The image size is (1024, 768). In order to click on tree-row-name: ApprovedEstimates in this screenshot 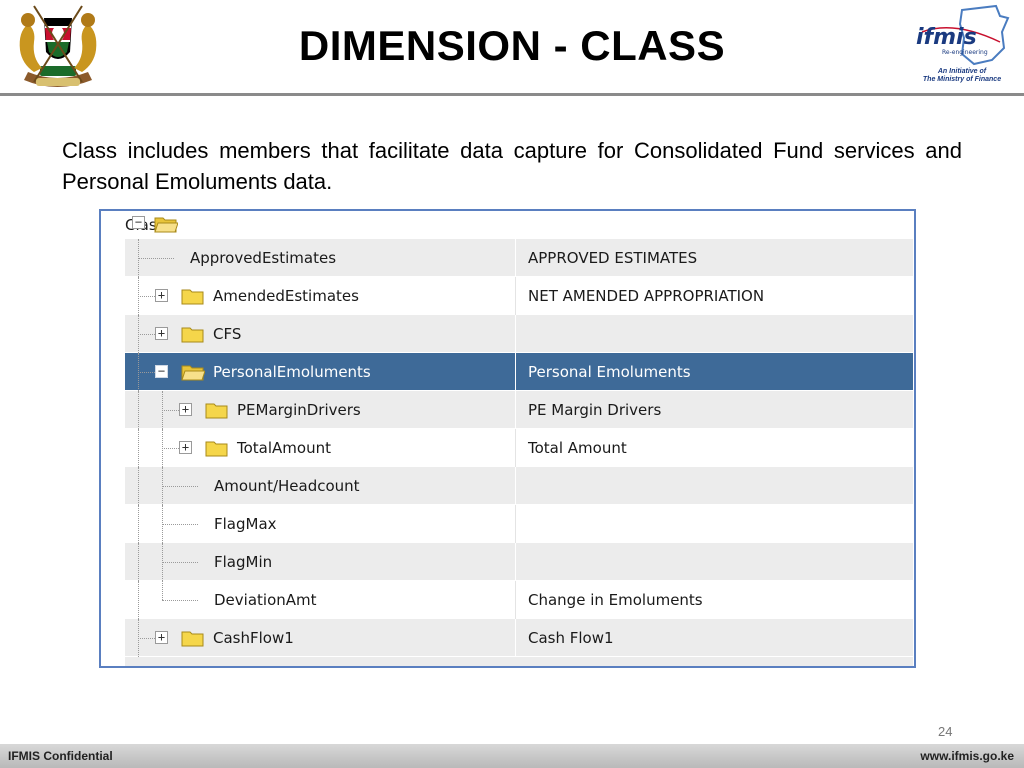, I will do `click(263, 258)`.